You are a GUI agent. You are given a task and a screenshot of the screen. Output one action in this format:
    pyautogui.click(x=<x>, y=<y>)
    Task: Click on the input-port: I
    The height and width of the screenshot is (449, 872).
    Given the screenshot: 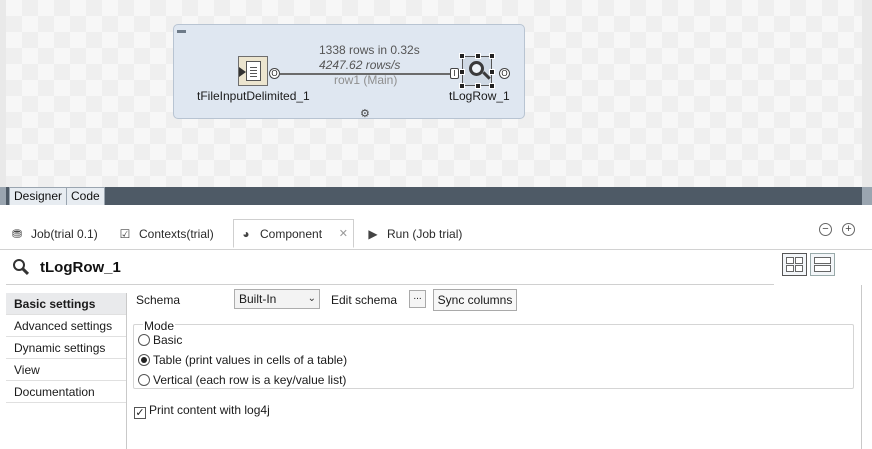 What is the action you would take?
    pyautogui.click(x=454, y=73)
    